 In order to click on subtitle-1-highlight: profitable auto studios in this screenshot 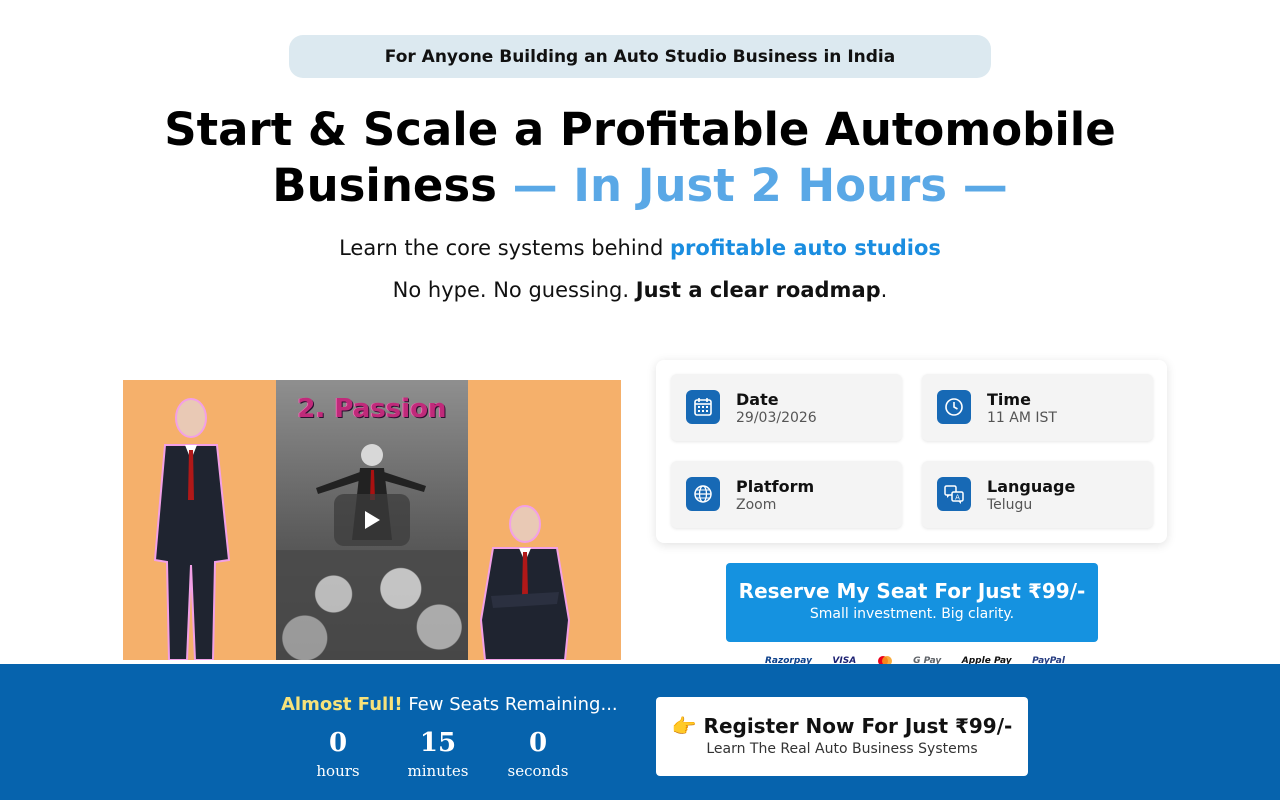, I will do `click(805, 248)`.